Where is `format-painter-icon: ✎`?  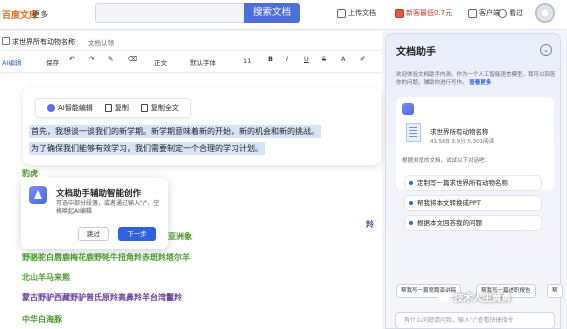 format-painter-icon: ✎ is located at coordinates (110, 59).